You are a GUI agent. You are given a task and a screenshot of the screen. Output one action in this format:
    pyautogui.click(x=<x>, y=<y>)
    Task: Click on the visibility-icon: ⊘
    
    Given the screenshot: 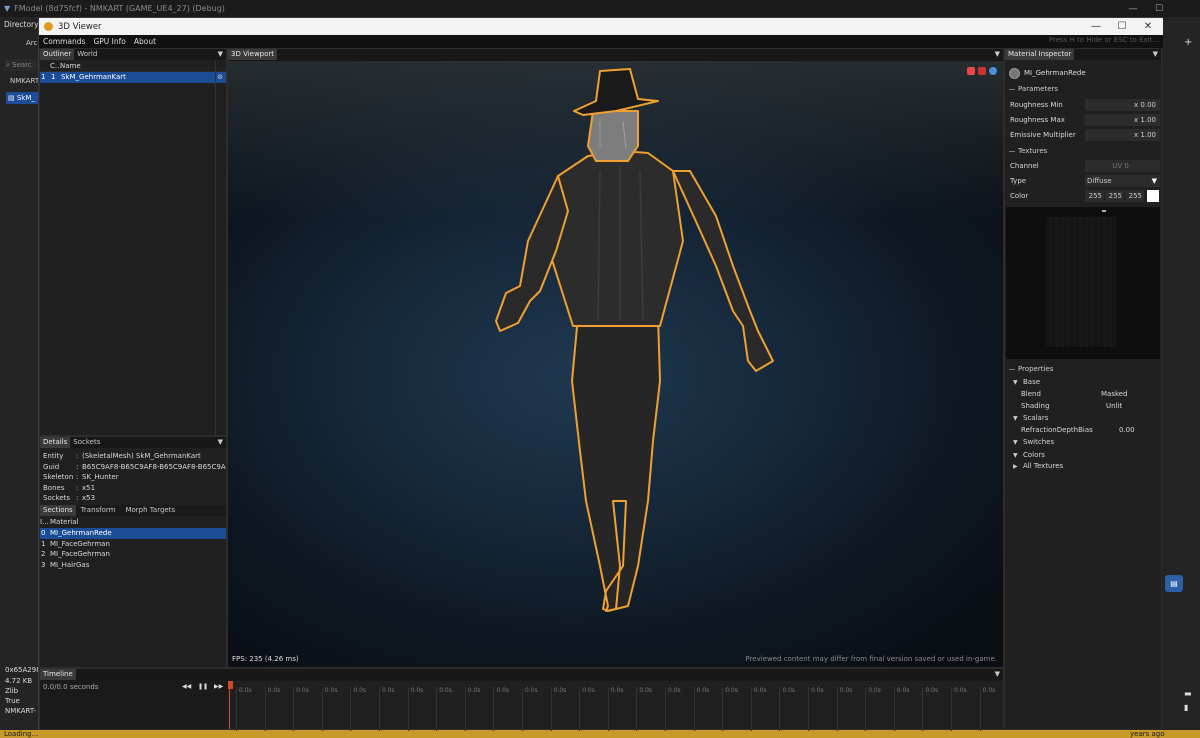 What is the action you would take?
    pyautogui.click(x=220, y=77)
    